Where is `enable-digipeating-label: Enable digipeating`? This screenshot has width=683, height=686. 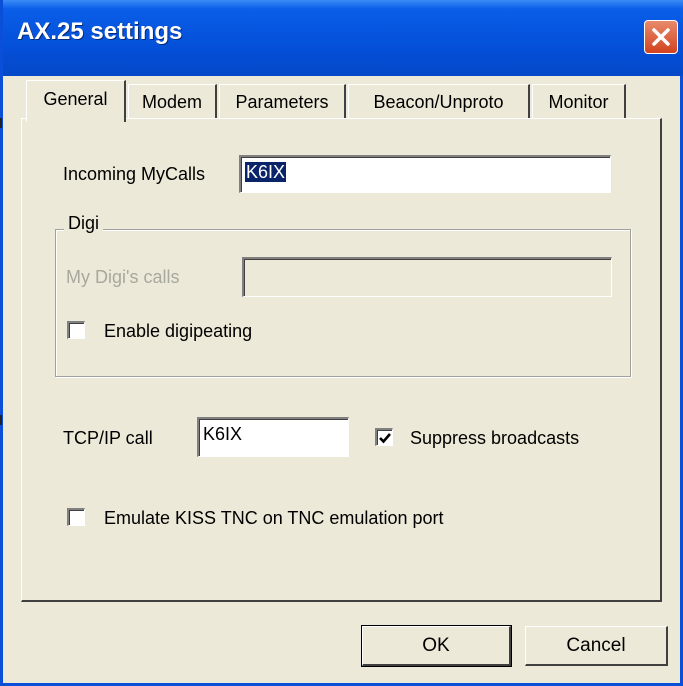
enable-digipeating-label: Enable digipeating is located at coordinates (178, 331).